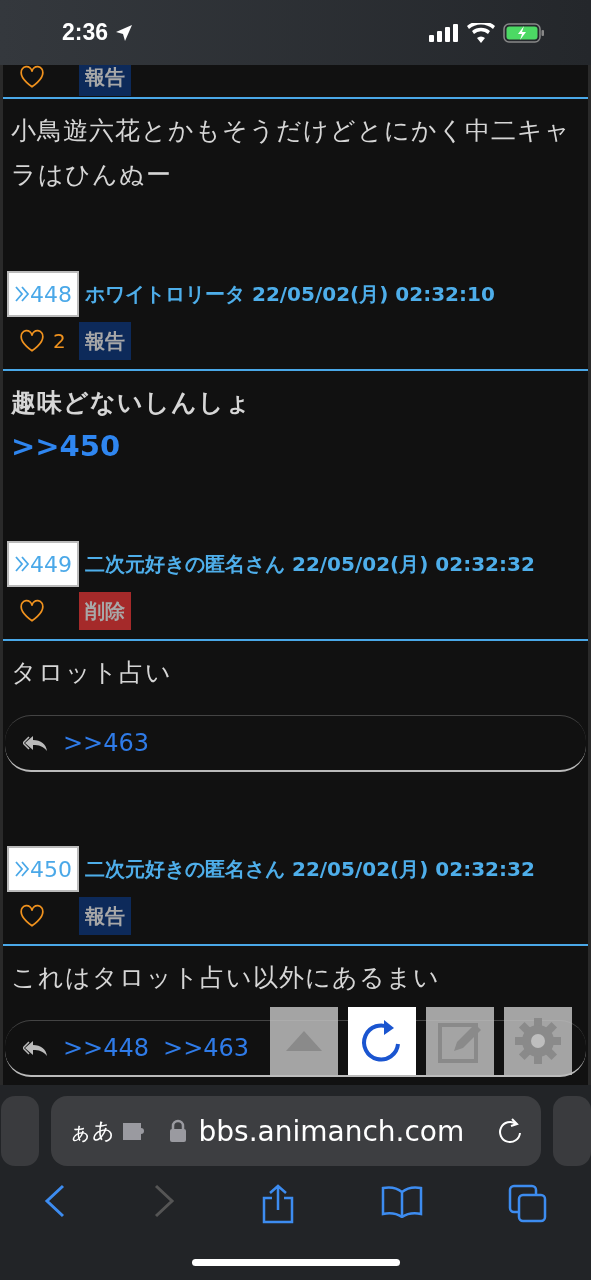 The width and height of the screenshot is (591, 1280). What do you see at coordinates (332, 1131) in the screenshot?
I see `url-text: bbs.animanch.com` at bounding box center [332, 1131].